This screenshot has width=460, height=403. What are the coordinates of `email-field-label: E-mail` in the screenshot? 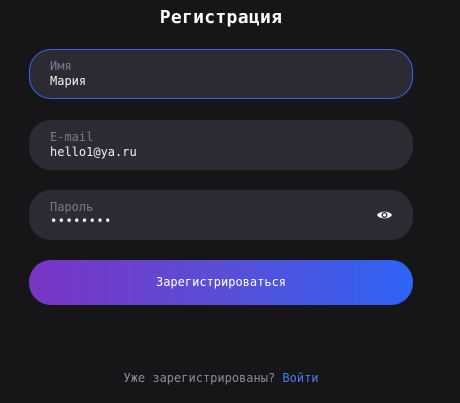 It's located at (72, 137).